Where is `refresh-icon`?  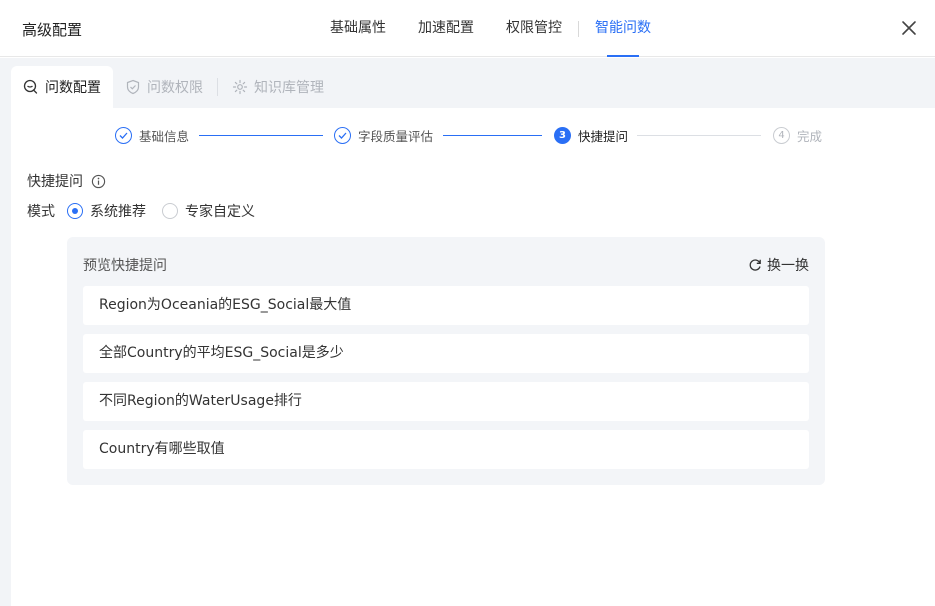 refresh-icon is located at coordinates (755, 265).